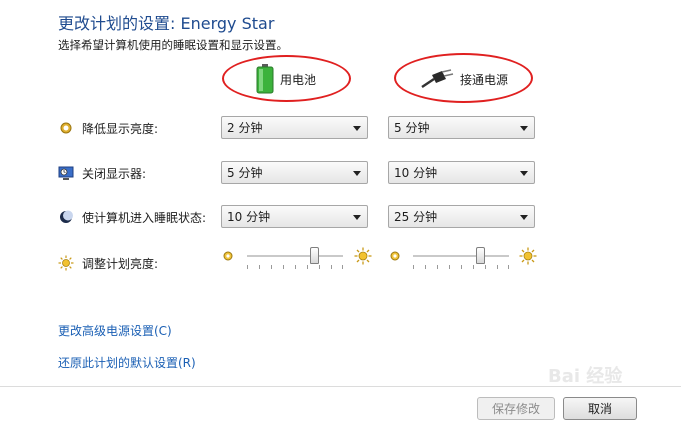  I want to click on sleep-battery-select: 10 分钟, so click(294, 216).